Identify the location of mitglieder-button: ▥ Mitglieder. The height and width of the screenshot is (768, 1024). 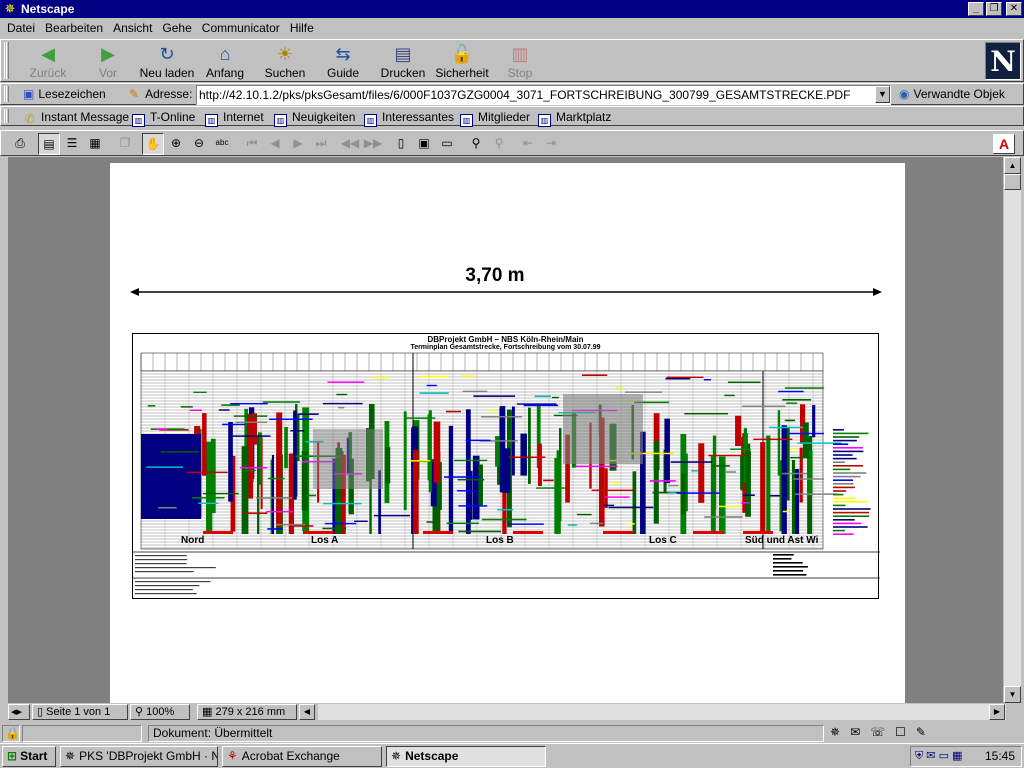
(495, 118).